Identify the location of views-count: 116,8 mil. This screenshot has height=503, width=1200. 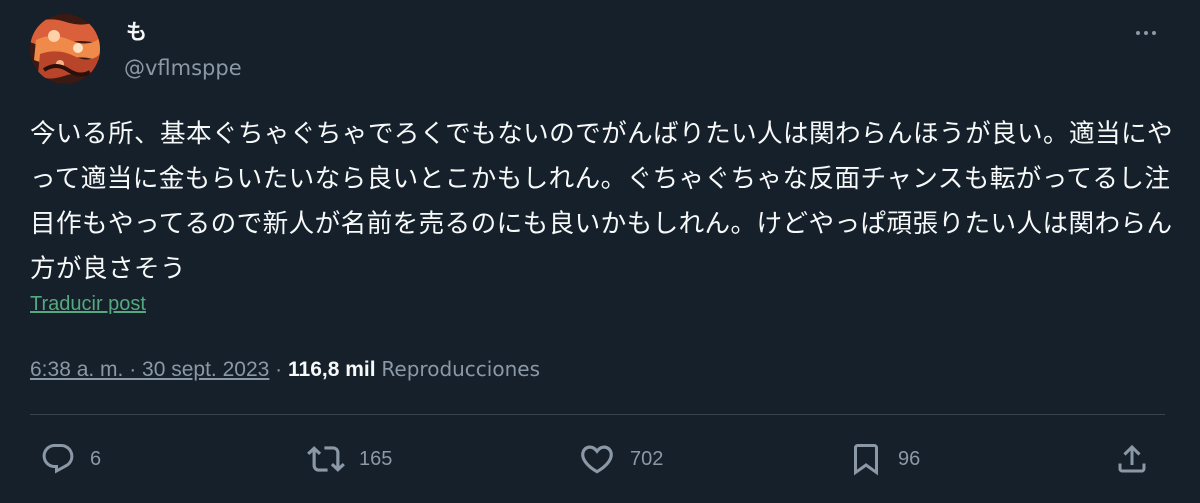
(332, 369).